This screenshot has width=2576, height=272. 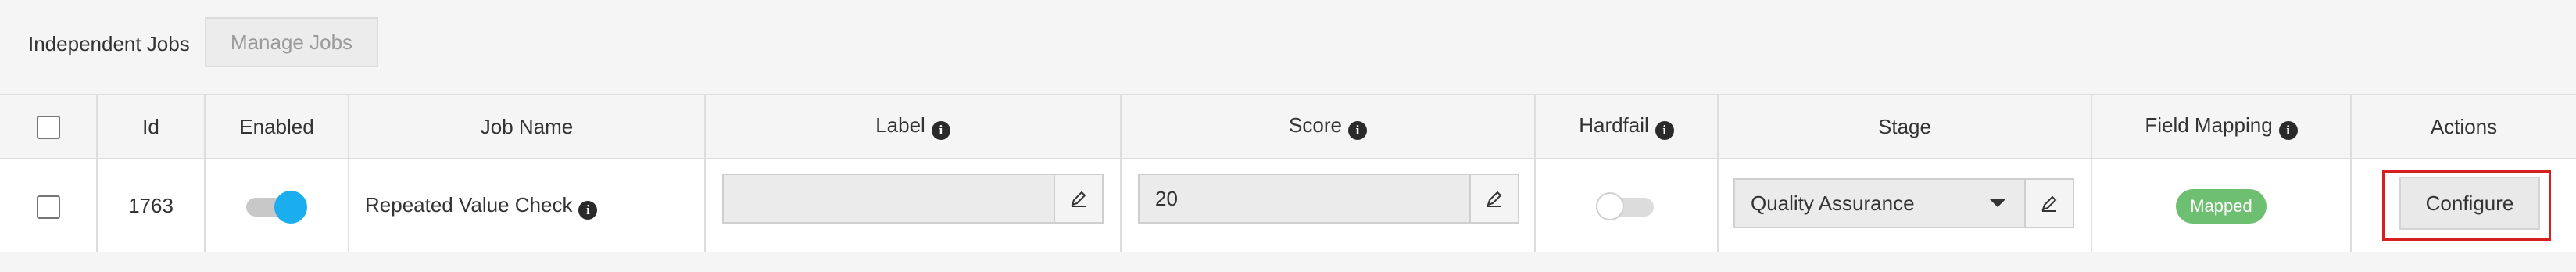 I want to click on manage-jobs-button: Manage Jobs, so click(x=291, y=42).